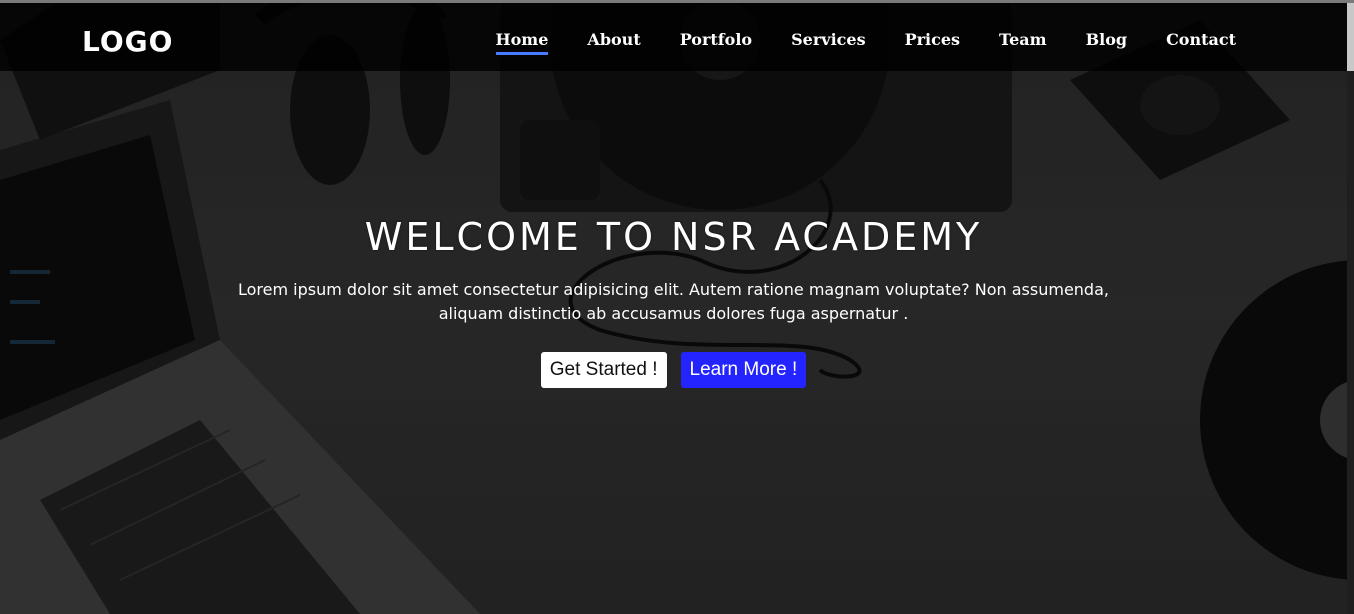 This screenshot has height=614, width=1354. Describe the element at coordinates (743, 370) in the screenshot. I see `learn-more-button: Learn More !` at that location.